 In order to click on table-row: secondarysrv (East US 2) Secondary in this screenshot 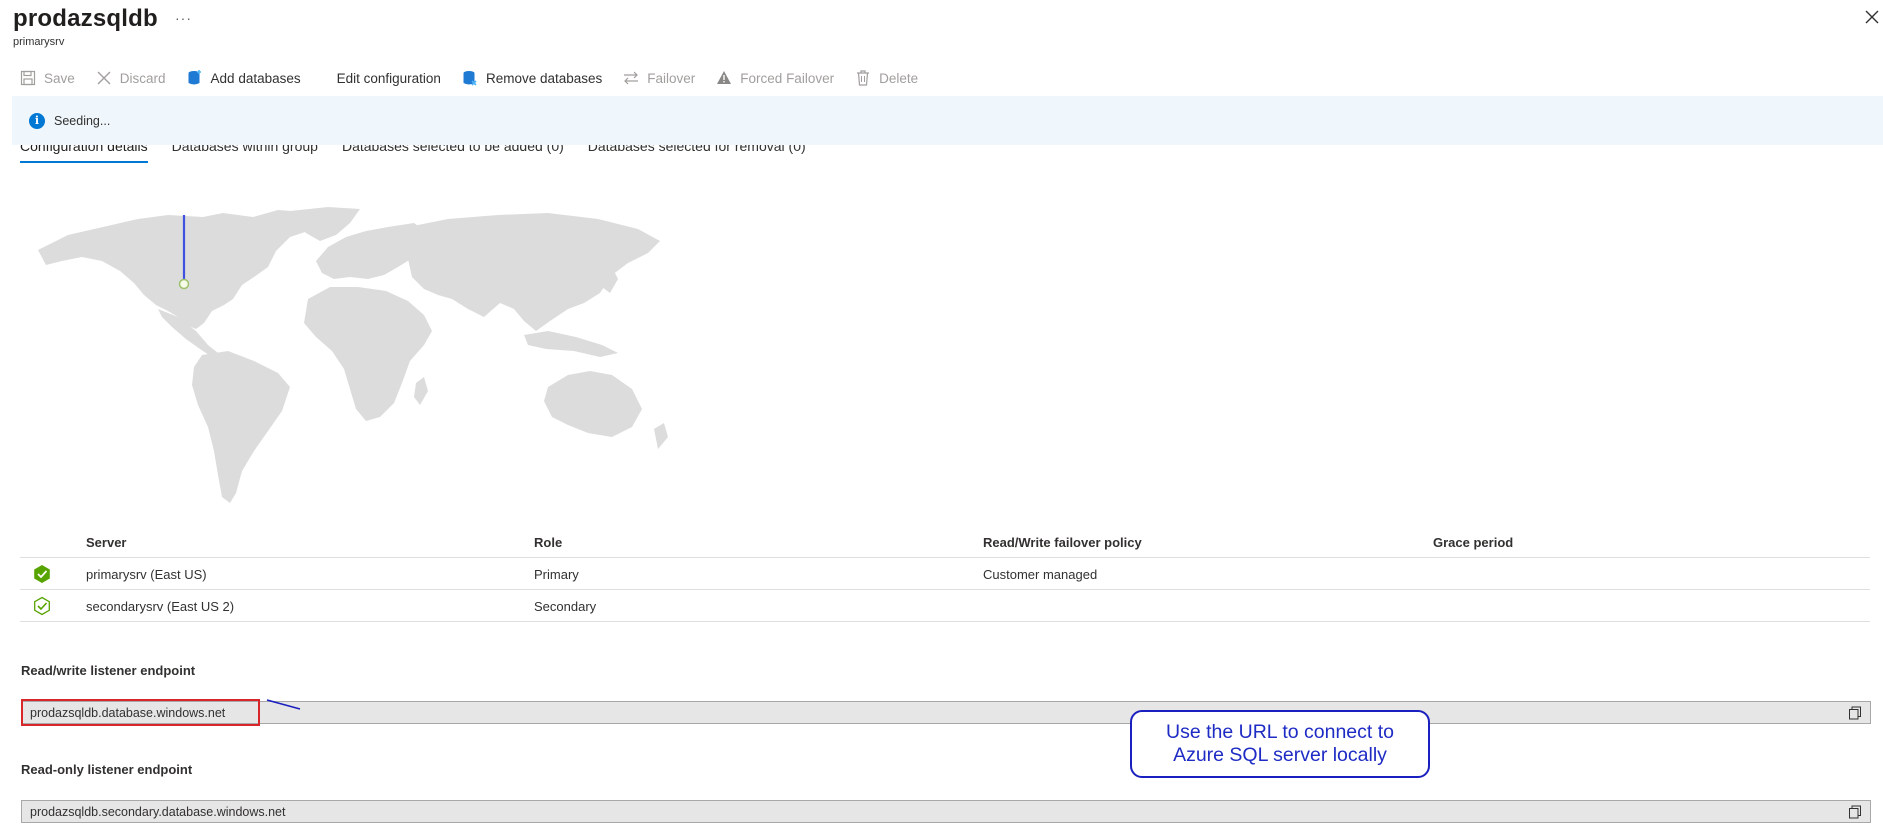, I will do `click(945, 606)`.